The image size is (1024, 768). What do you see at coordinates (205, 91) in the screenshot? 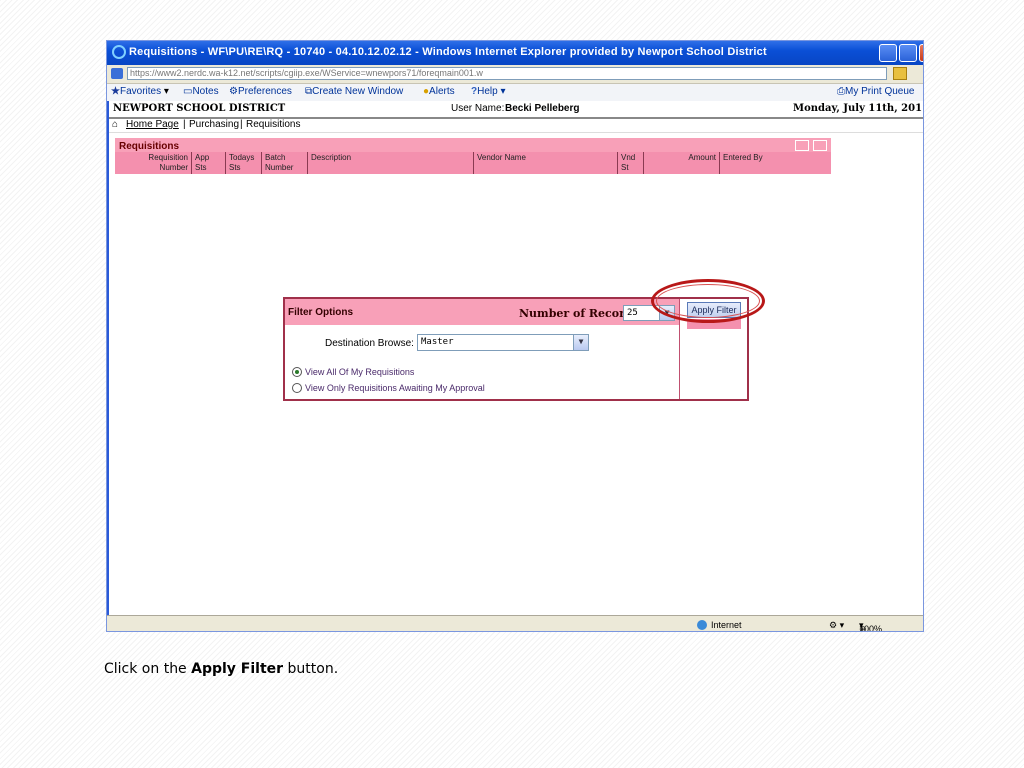
I see `notes-label: Notes` at bounding box center [205, 91].